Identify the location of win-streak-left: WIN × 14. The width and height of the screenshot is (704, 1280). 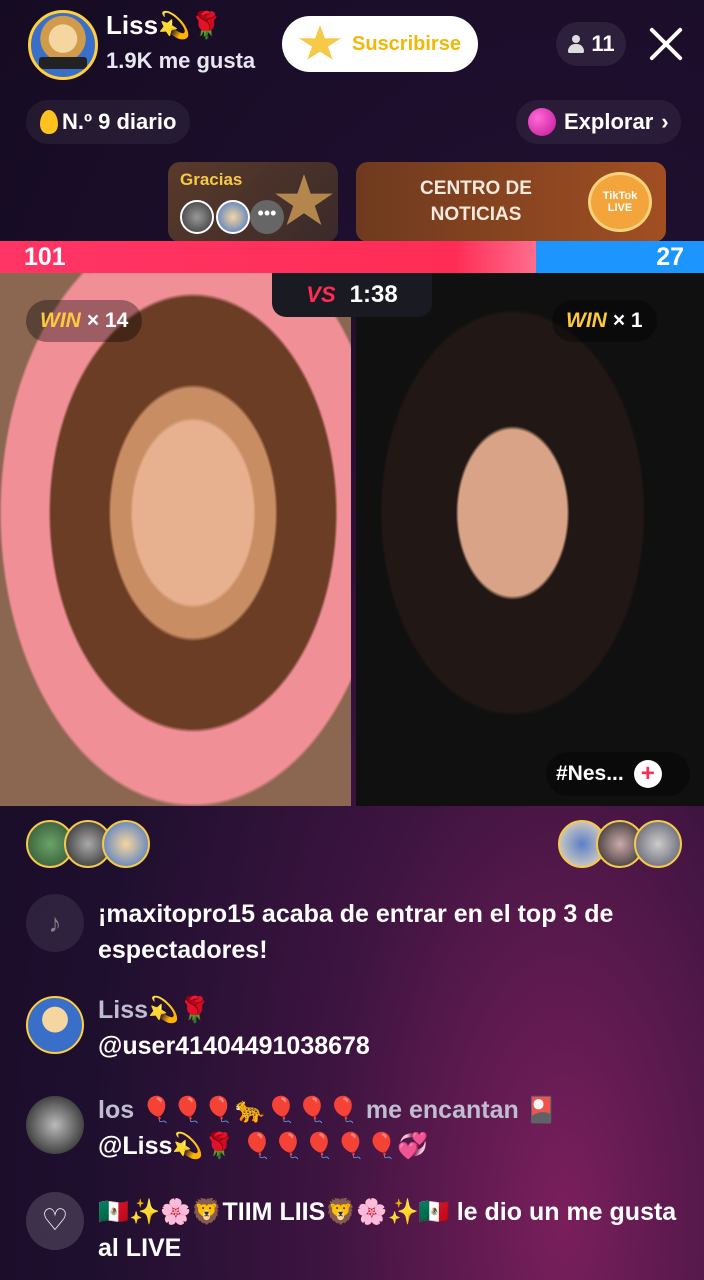
(84, 321).